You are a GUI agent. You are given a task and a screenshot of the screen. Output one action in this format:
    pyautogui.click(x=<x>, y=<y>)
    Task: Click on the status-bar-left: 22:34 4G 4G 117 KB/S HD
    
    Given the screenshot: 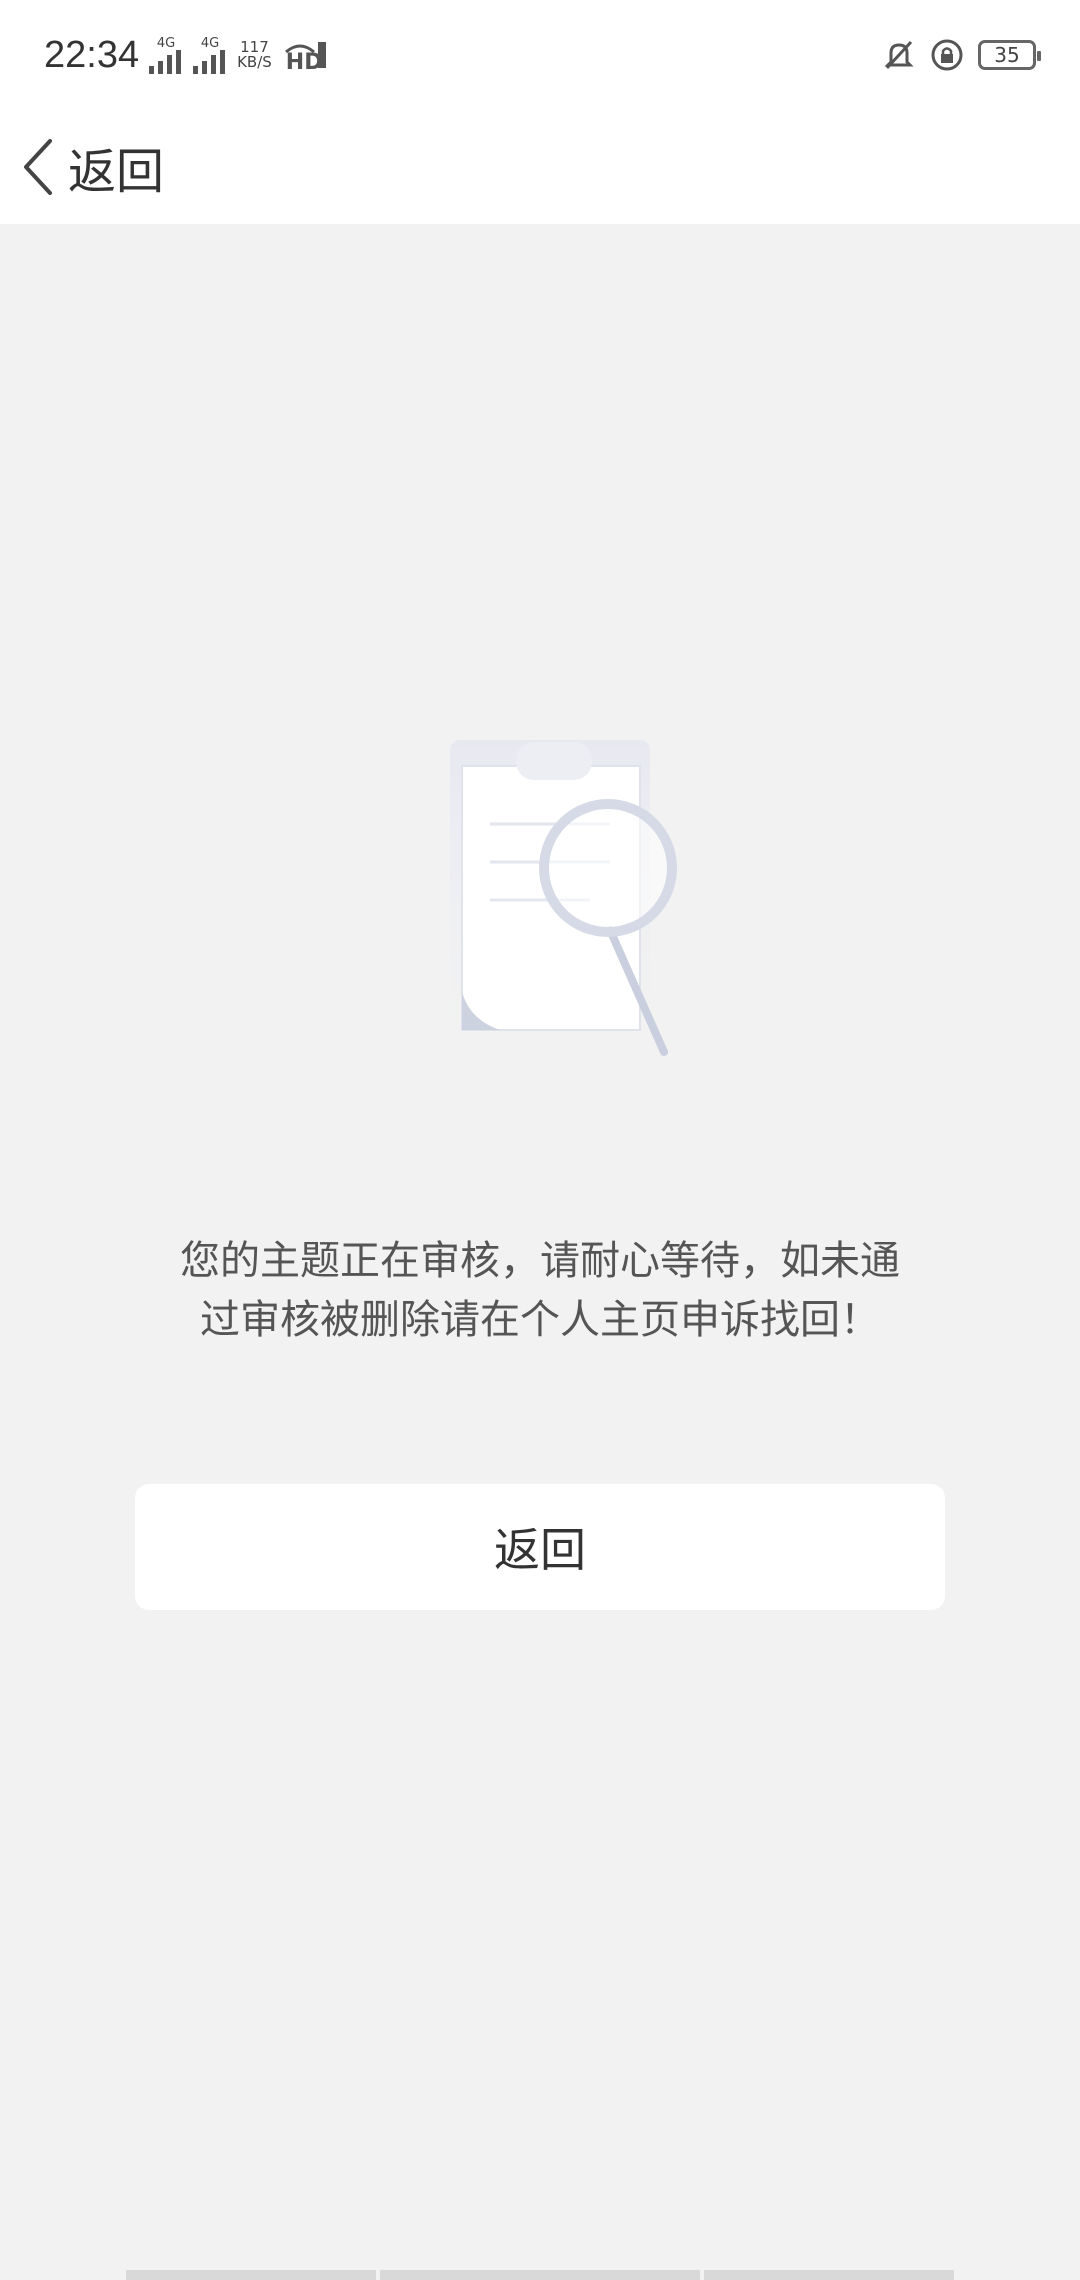 What is the action you would take?
    pyautogui.click(x=185, y=55)
    